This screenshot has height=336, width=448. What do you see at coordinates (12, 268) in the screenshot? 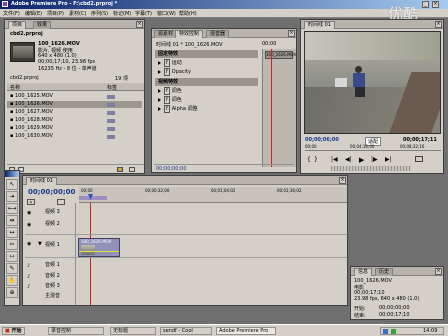
I see `pen-tool-icon: ✎` at bounding box center [12, 268].